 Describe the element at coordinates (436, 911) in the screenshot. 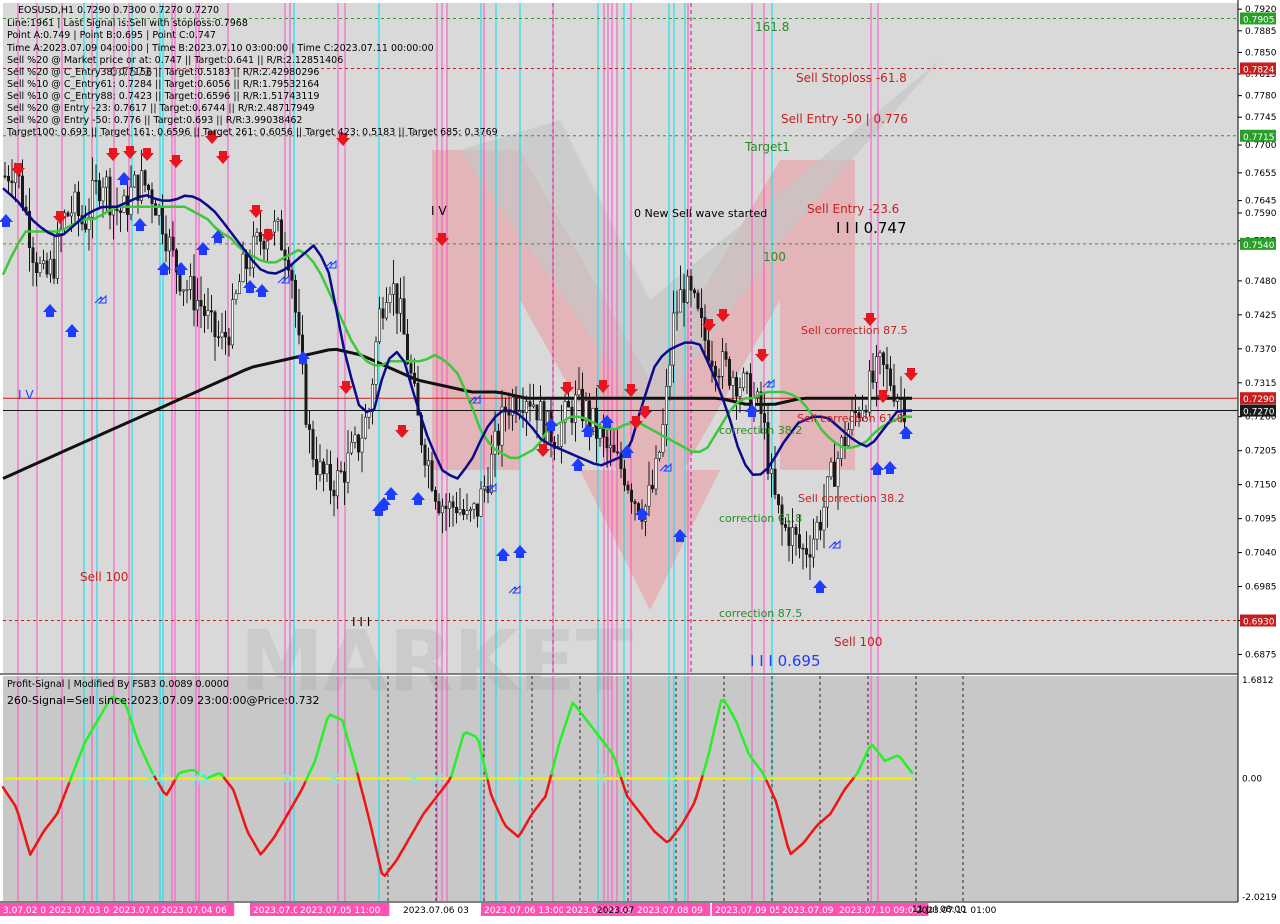

I see `time-label: 2023.07.06 03` at that location.